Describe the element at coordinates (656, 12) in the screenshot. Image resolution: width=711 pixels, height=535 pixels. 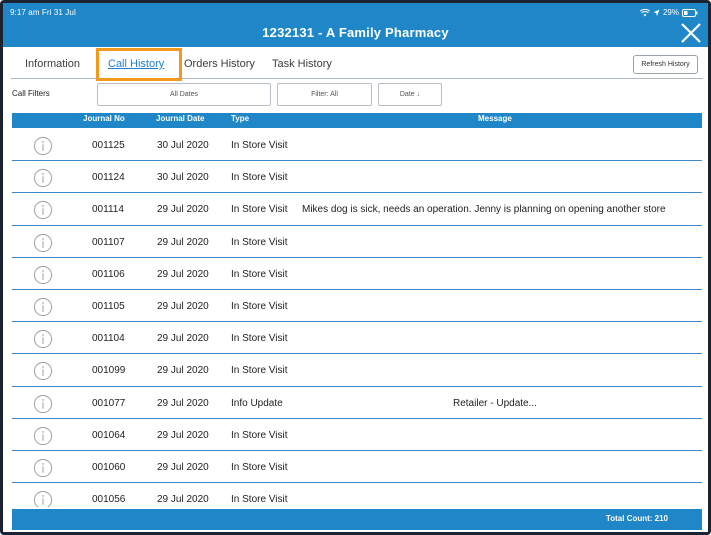
I see `location-icon` at that location.